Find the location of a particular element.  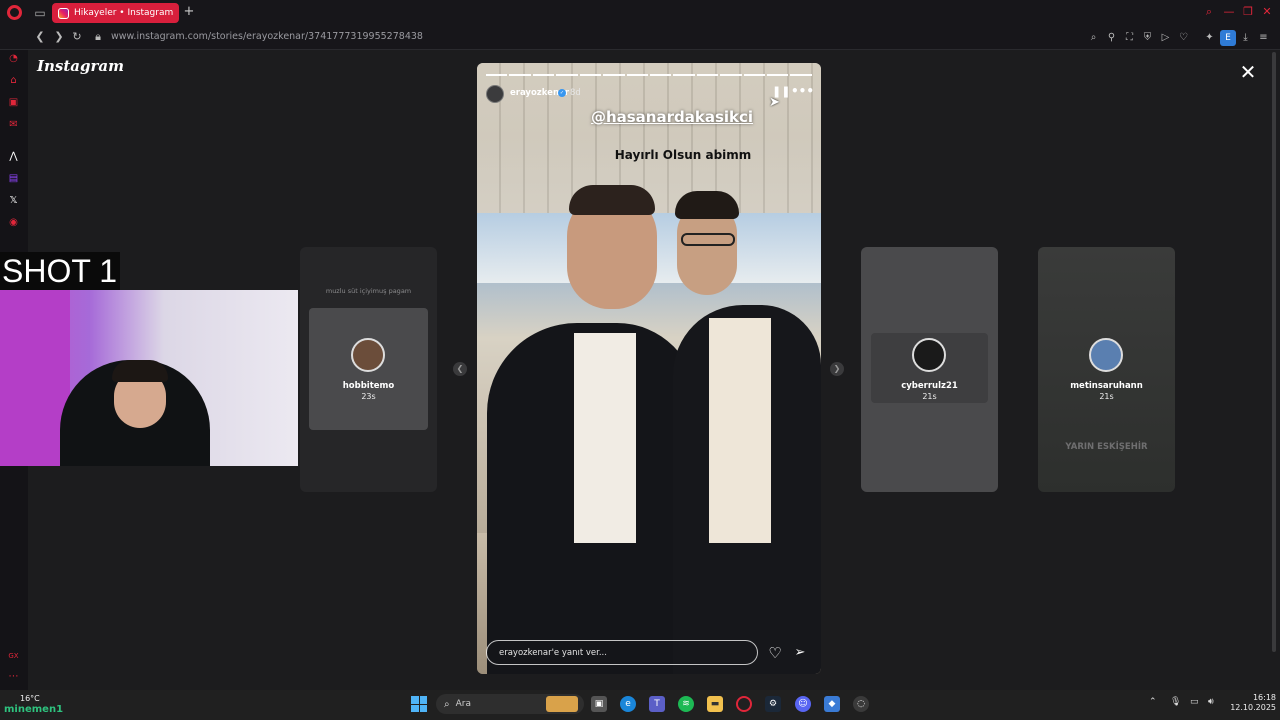

clock-time: 16:18 is located at coordinates (1264, 697).